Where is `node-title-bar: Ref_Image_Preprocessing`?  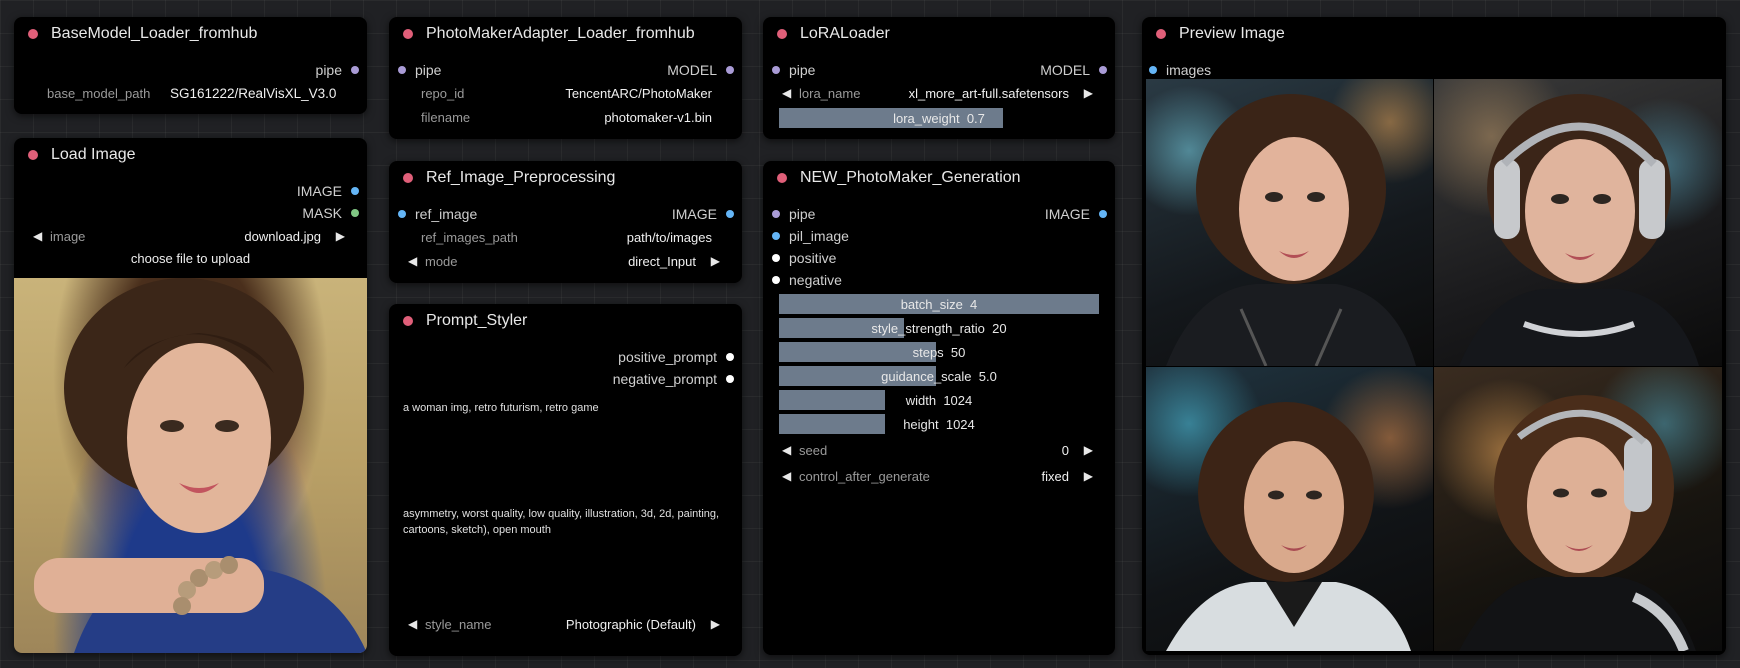
node-title-bar: Ref_Image_Preprocessing is located at coordinates (565, 178).